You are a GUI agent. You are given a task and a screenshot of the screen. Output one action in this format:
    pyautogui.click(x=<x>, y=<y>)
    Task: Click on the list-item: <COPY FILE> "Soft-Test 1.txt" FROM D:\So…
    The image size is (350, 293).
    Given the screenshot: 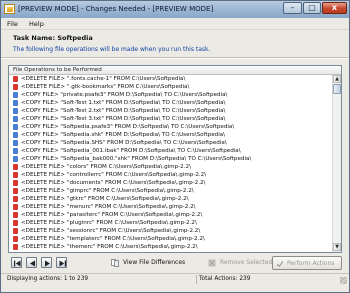 What is the action you would take?
    pyautogui.click(x=170, y=103)
    